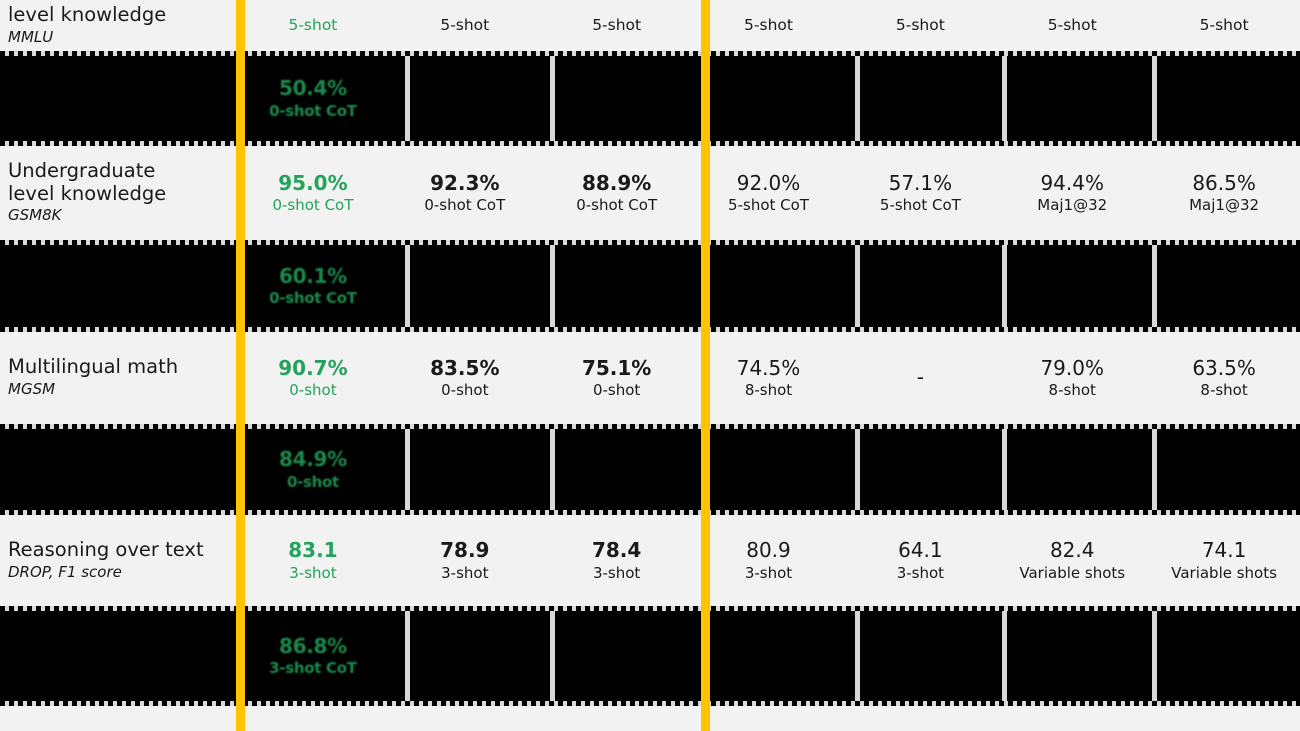 Image resolution: width=1300 pixels, height=731 pixels. I want to click on row-label-title: Multilingual math, so click(93, 367).